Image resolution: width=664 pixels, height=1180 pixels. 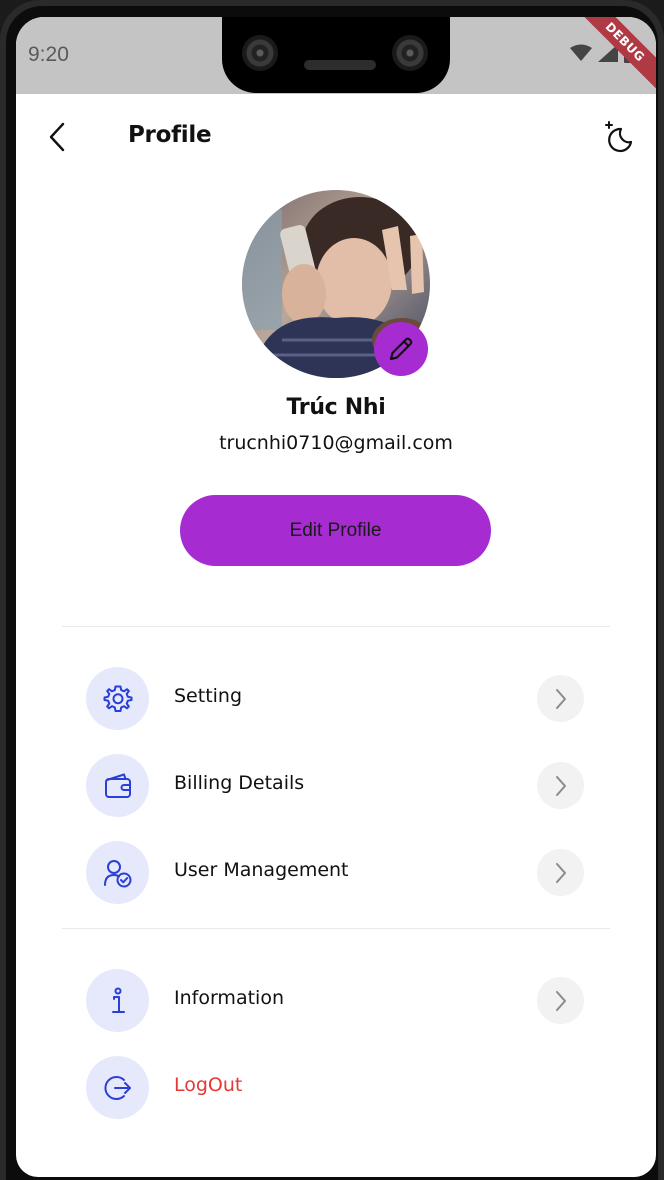 I want to click on status-bar: 9:20 DEBUG, so click(x=336, y=60).